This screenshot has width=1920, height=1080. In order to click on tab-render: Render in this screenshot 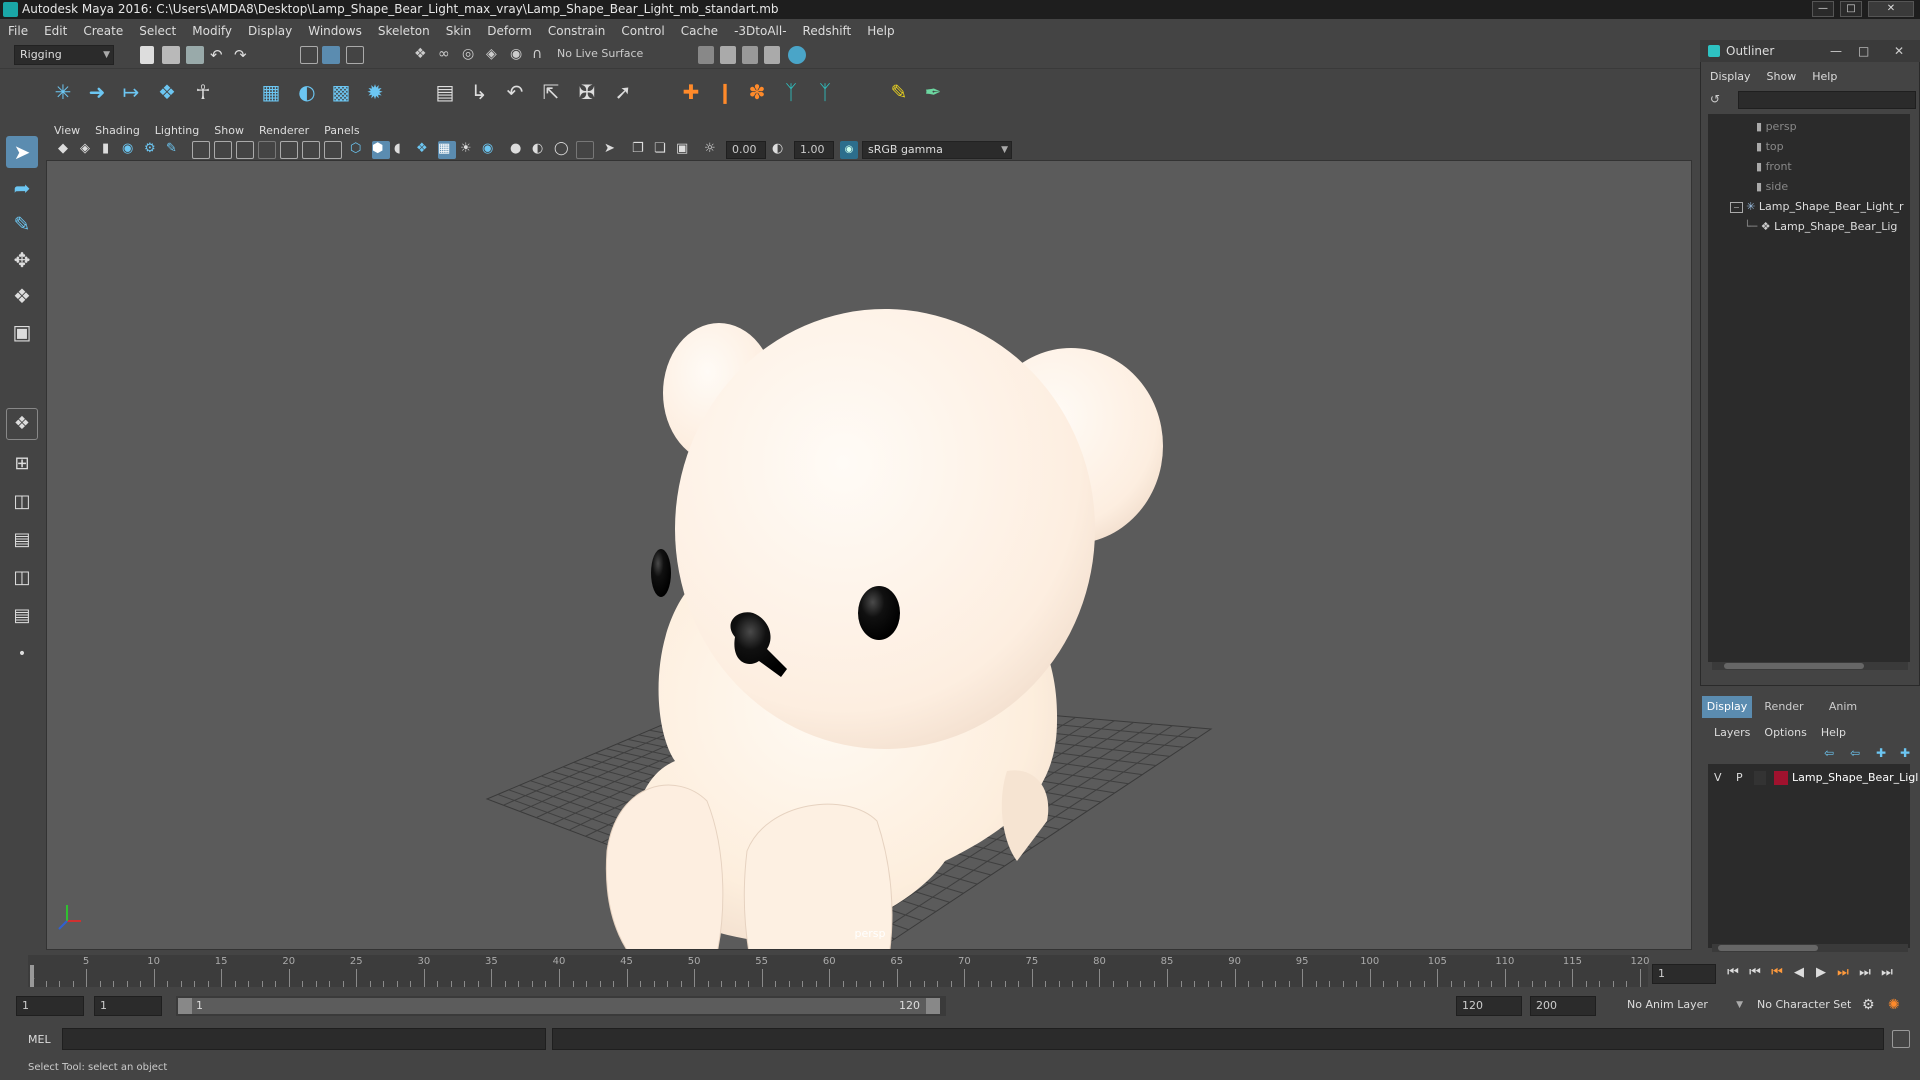, I will do `click(1784, 707)`.